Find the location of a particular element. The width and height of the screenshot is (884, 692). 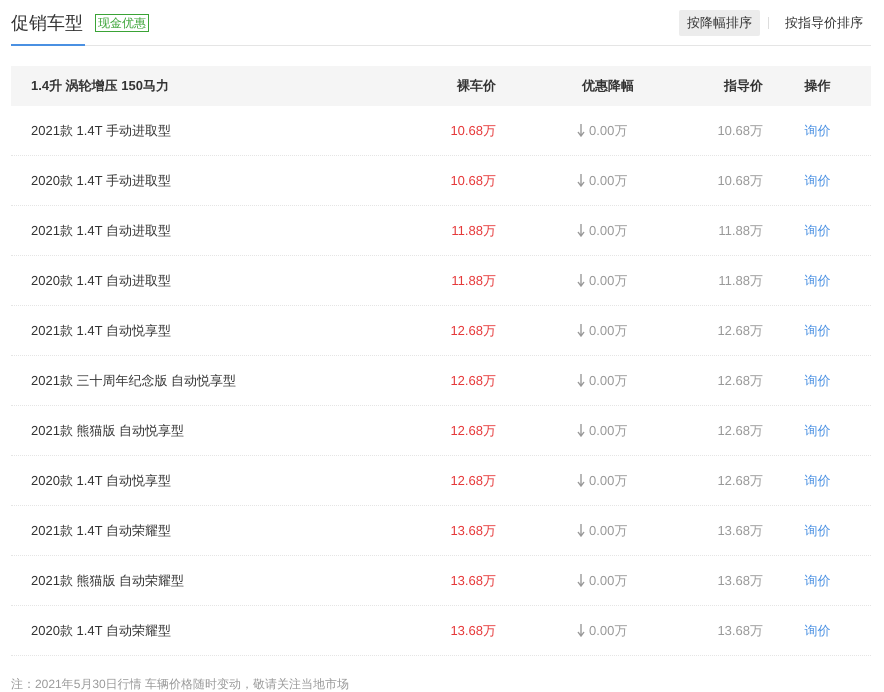

model-name: 2020款 1.4T 自动荣耀型 is located at coordinates (101, 631).